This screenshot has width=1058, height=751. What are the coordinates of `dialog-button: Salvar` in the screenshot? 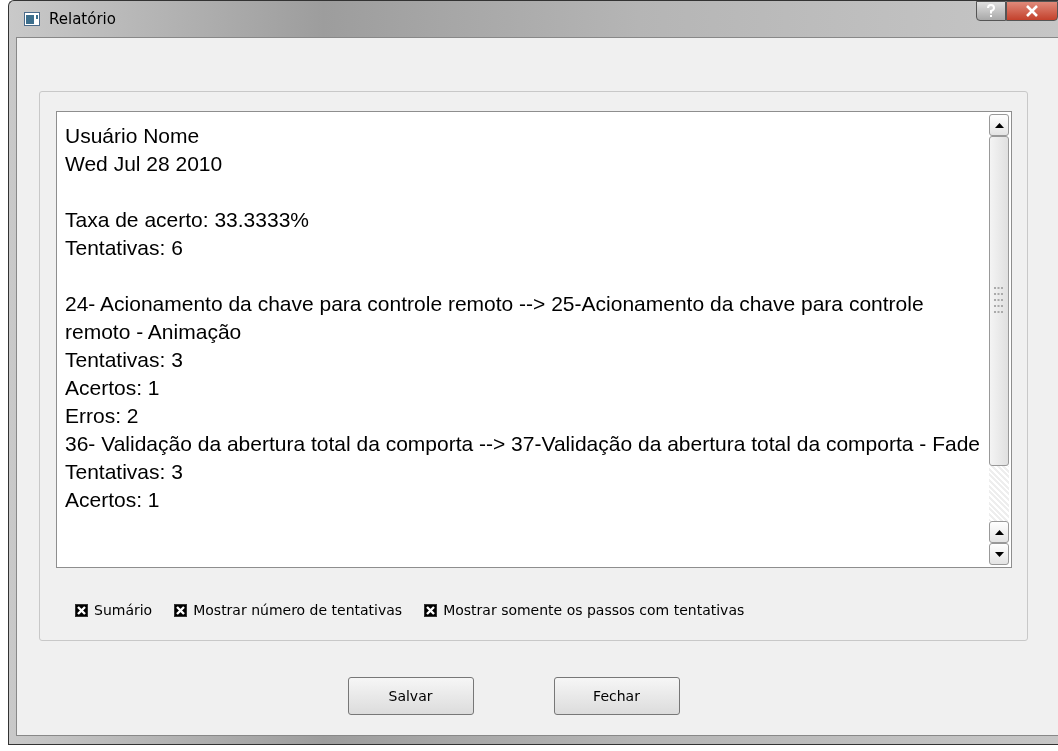 It's located at (410, 696).